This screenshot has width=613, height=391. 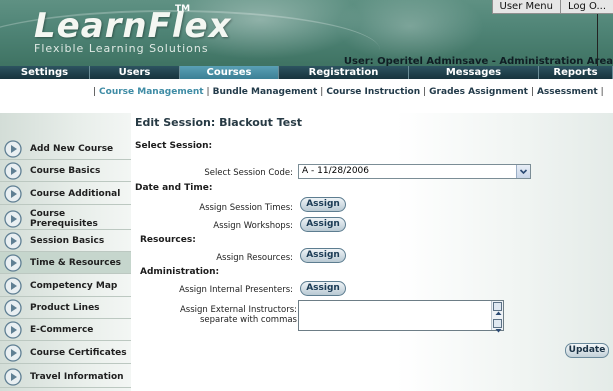 I want to click on sidebar-item-course-additional: Course Additional, so click(x=65, y=194).